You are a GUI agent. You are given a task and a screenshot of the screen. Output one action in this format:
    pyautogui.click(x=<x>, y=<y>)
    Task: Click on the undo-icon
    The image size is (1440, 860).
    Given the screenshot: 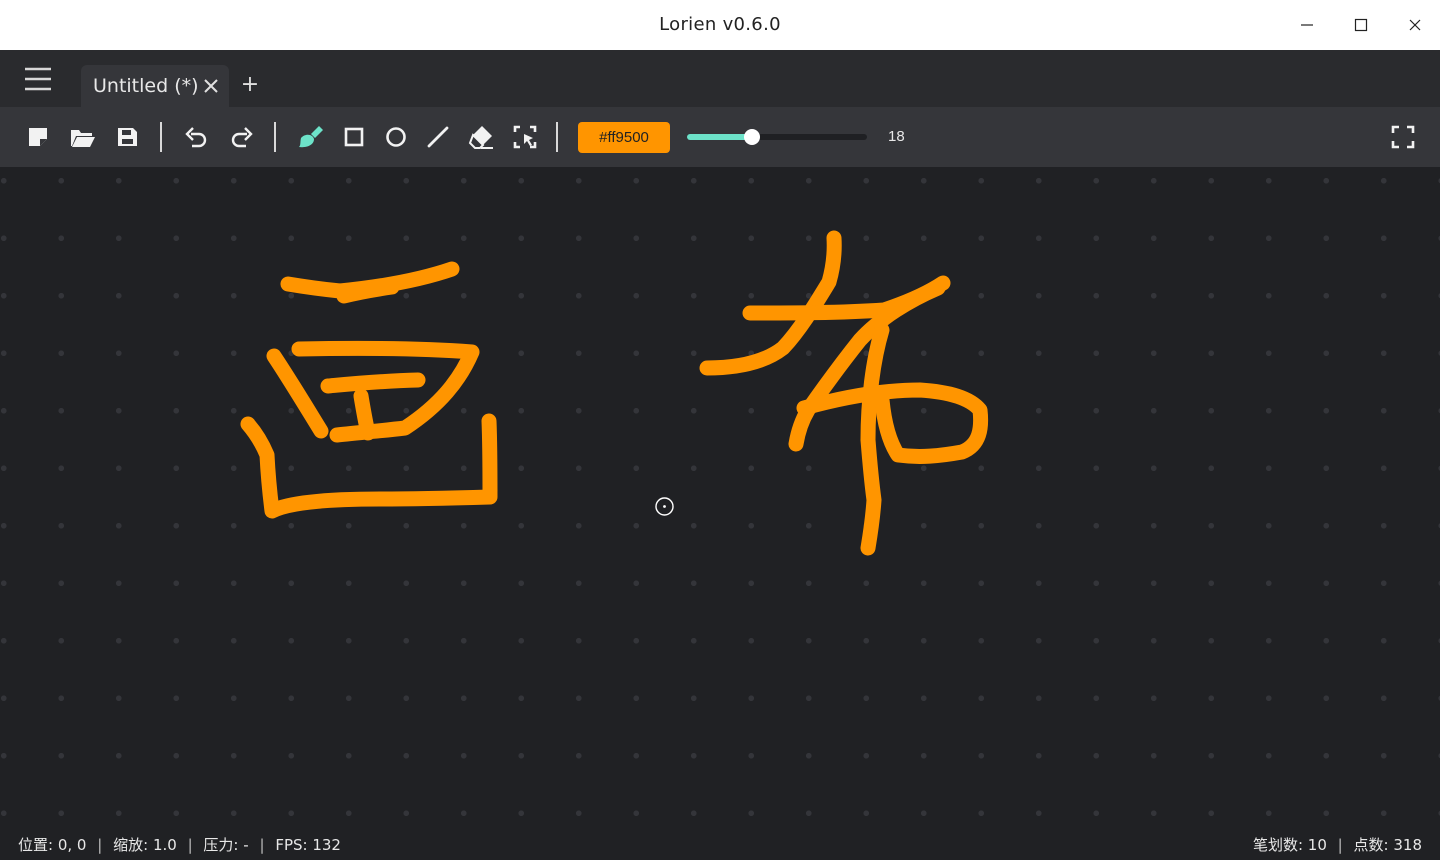 What is the action you would take?
    pyautogui.click(x=196, y=137)
    